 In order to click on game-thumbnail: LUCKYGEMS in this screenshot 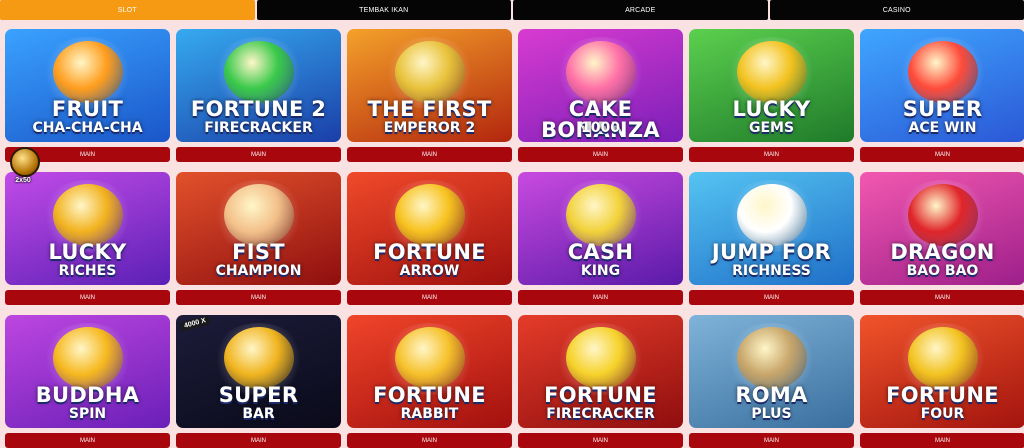, I will do `click(771, 85)`.